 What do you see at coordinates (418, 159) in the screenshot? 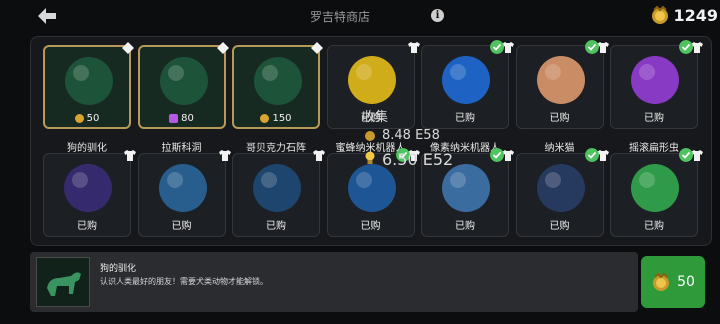
I see `total-value: 6.50 E52` at bounding box center [418, 159].